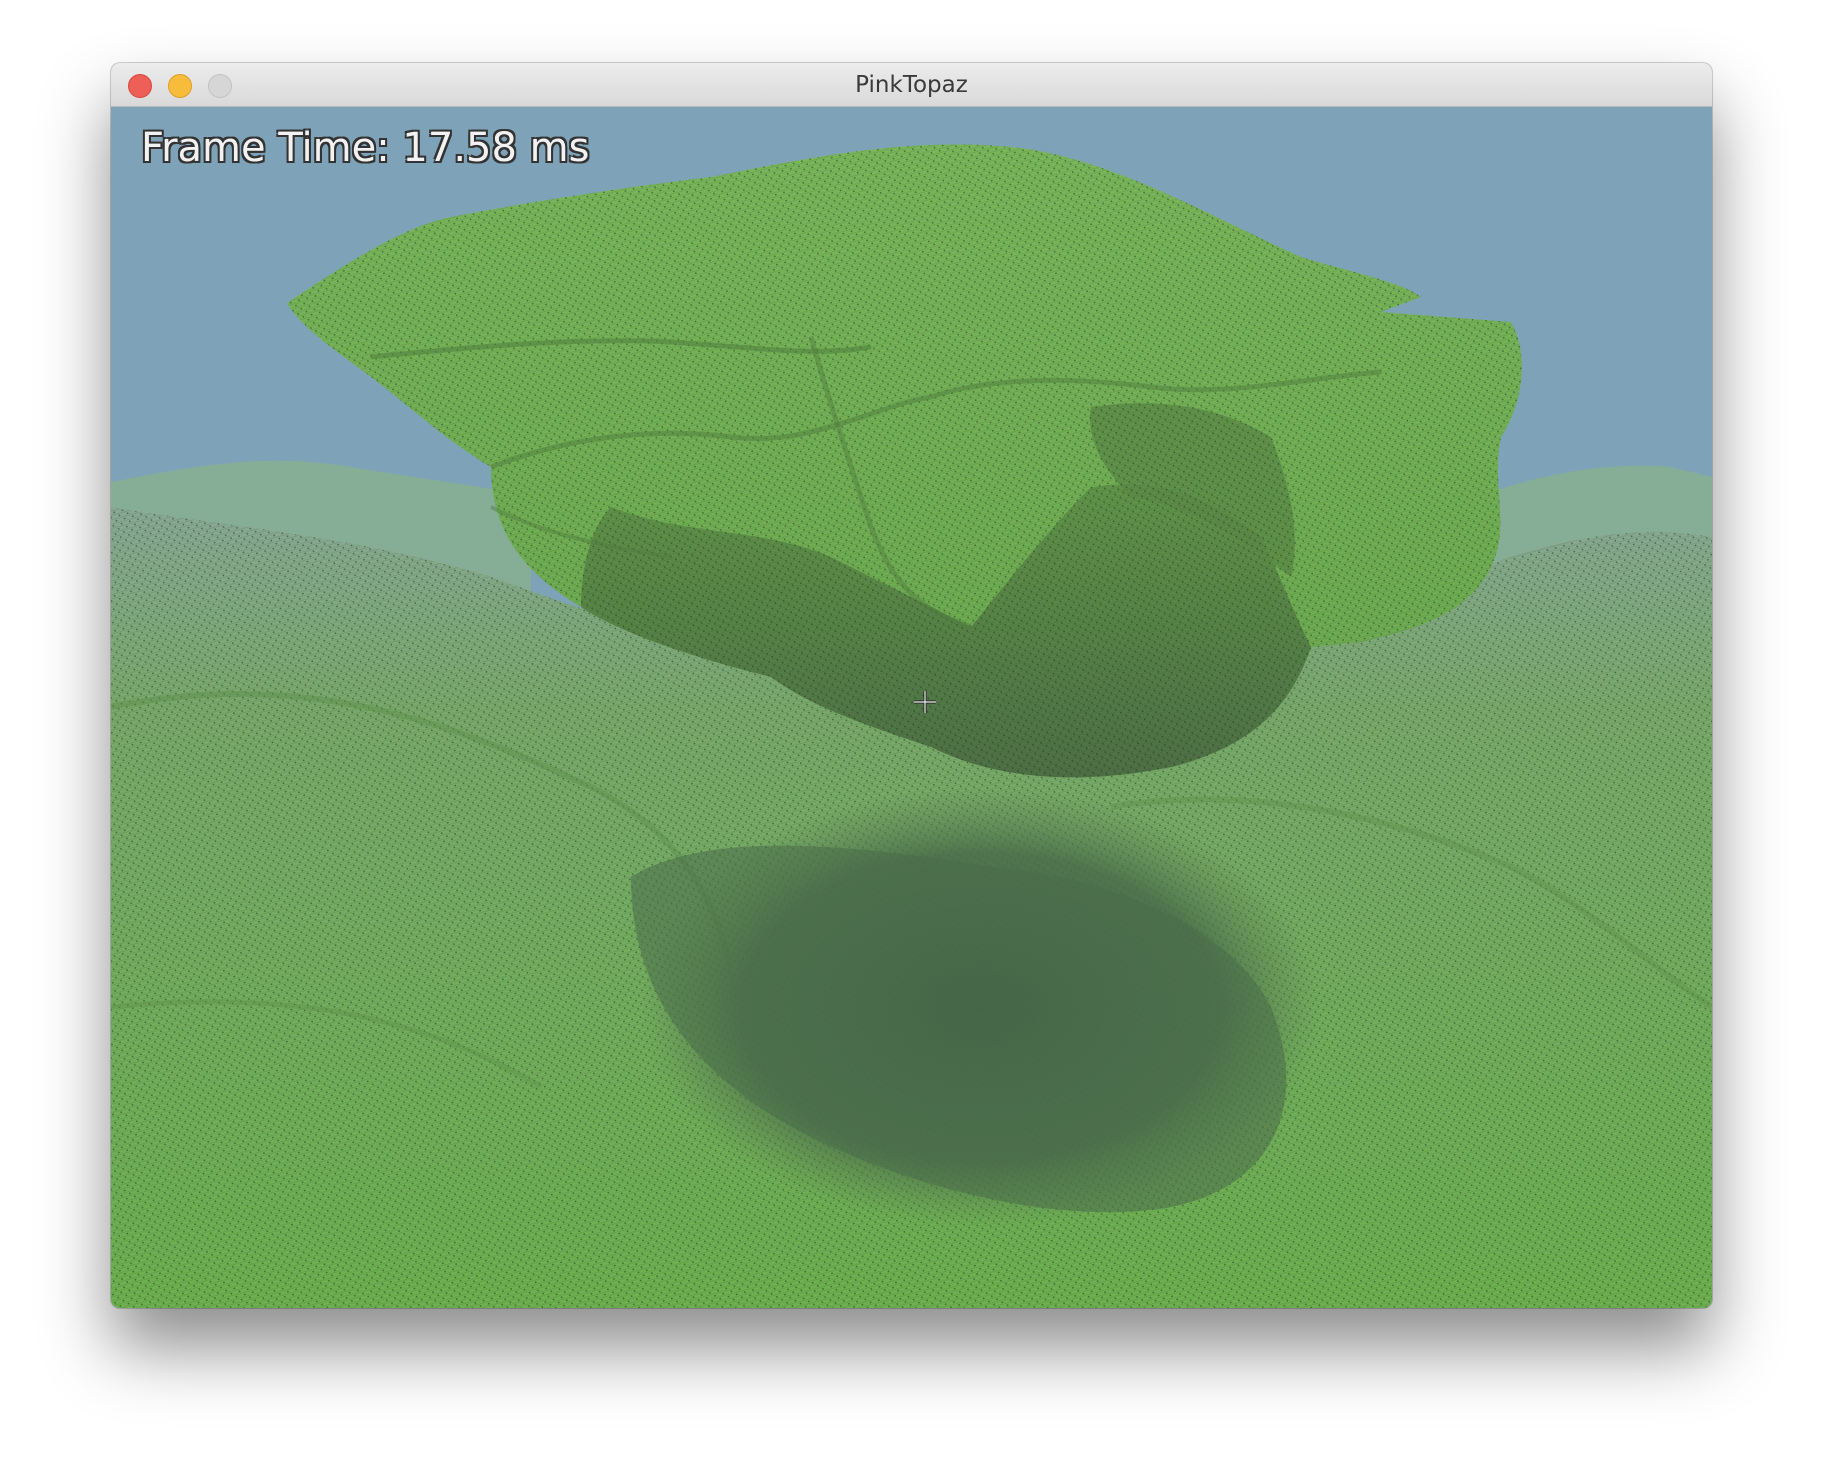 The height and width of the screenshot is (1468, 1824). I want to click on title-bar: PinkTopaz, so click(911, 85).